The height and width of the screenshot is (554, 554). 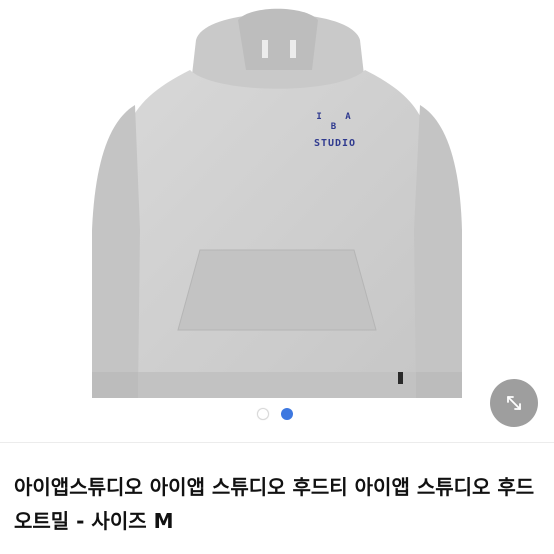 What do you see at coordinates (277, 442) in the screenshot?
I see `section-divider` at bounding box center [277, 442].